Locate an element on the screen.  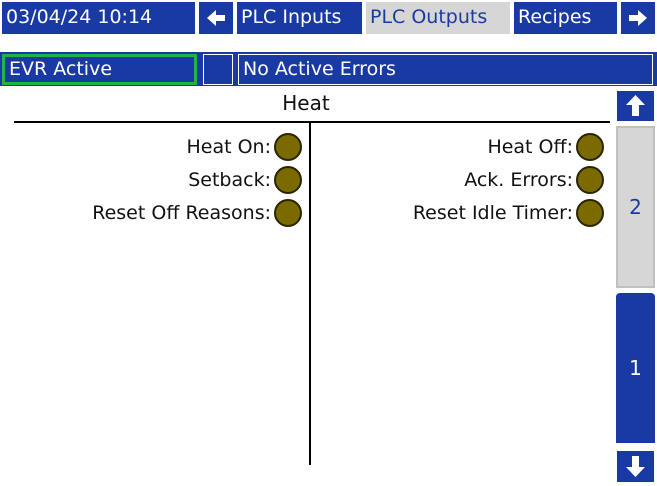
tab-next-button is located at coordinates (638, 18).